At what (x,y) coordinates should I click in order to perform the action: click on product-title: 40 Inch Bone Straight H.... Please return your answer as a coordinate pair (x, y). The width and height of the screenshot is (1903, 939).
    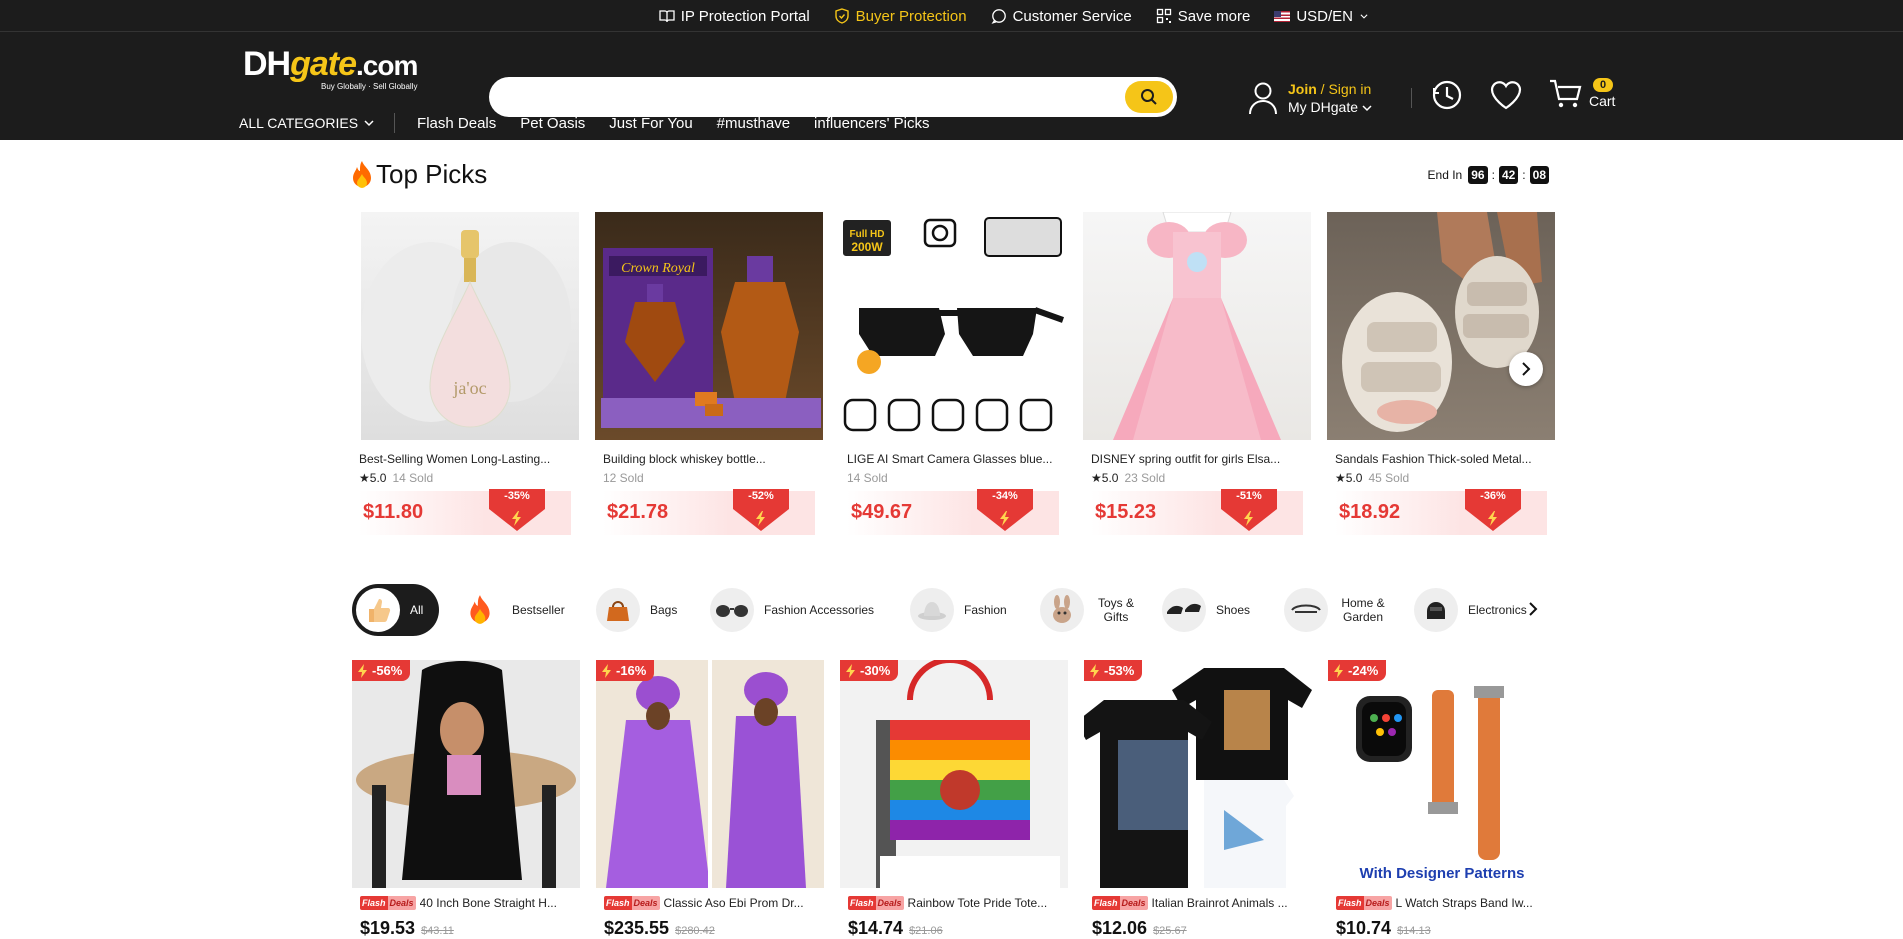
    Looking at the image, I should click on (488, 903).